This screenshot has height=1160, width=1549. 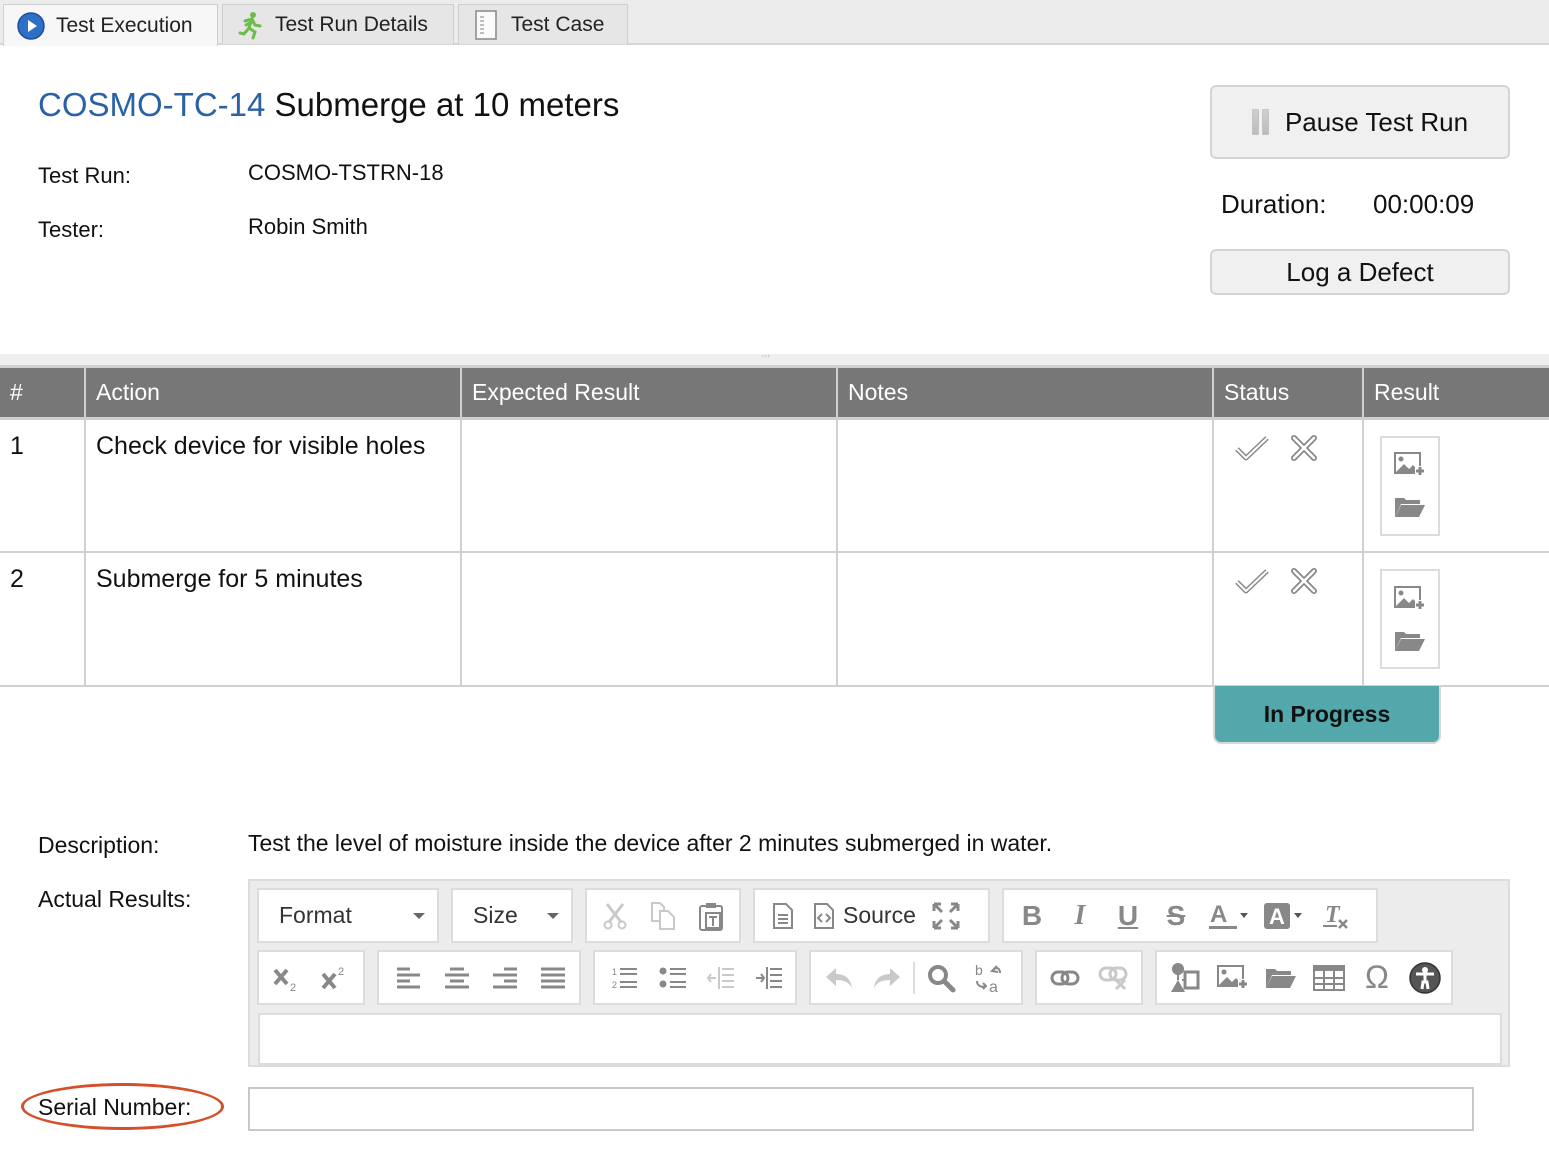 I want to click on source-button: Source, so click(x=864, y=916).